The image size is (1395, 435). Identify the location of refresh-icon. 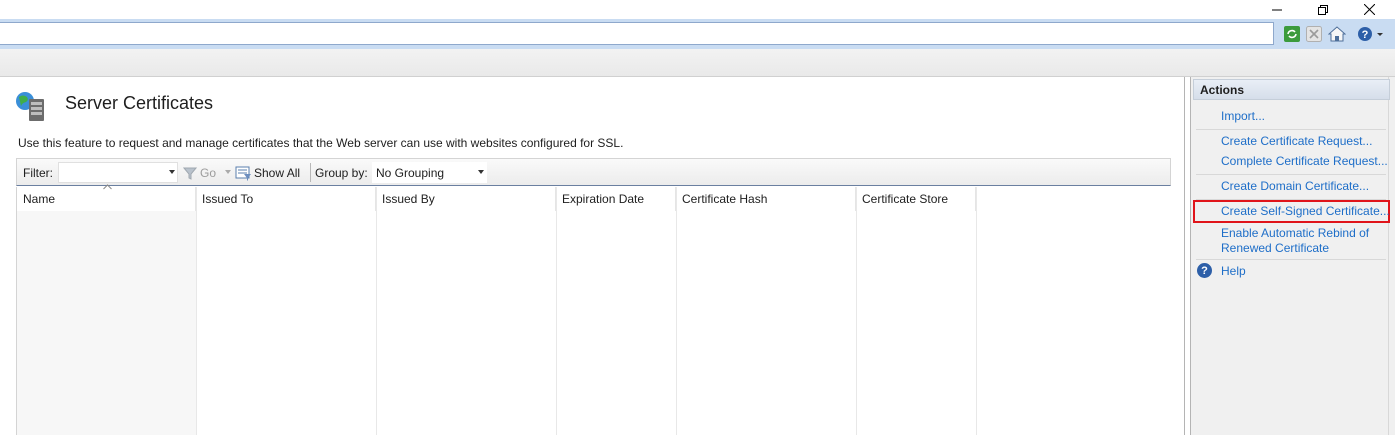
(1292, 34).